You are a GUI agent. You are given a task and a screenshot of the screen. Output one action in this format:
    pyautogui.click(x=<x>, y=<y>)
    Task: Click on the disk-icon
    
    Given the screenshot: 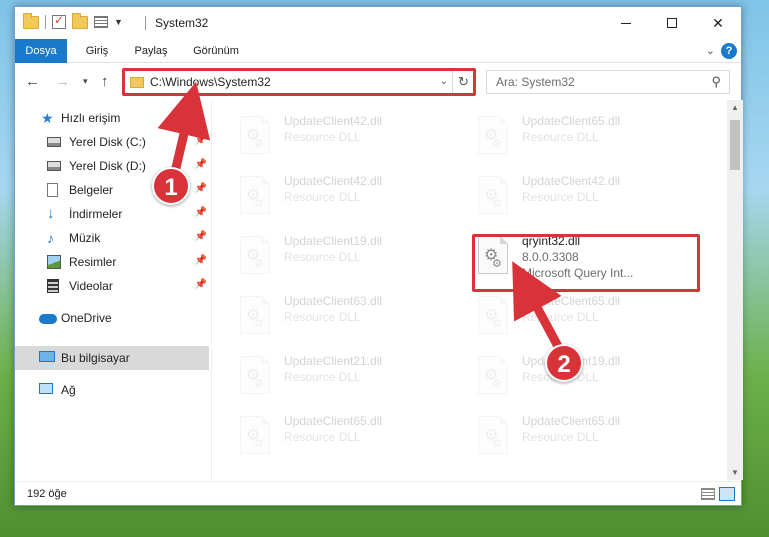 What is the action you would take?
    pyautogui.click(x=54, y=142)
    